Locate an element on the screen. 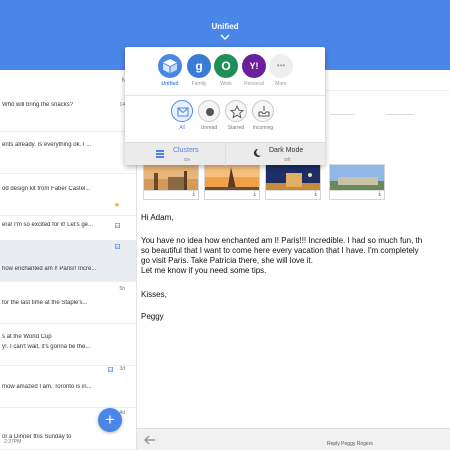 This screenshot has height=450, width=450. clusters-toggle: Clusters On is located at coordinates (175, 154).